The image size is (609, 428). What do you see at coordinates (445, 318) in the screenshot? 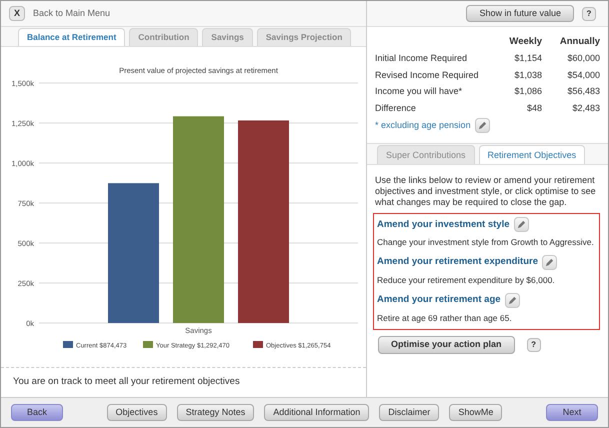
I see `amend-description: Retire at age 69 rather than age 65.` at bounding box center [445, 318].